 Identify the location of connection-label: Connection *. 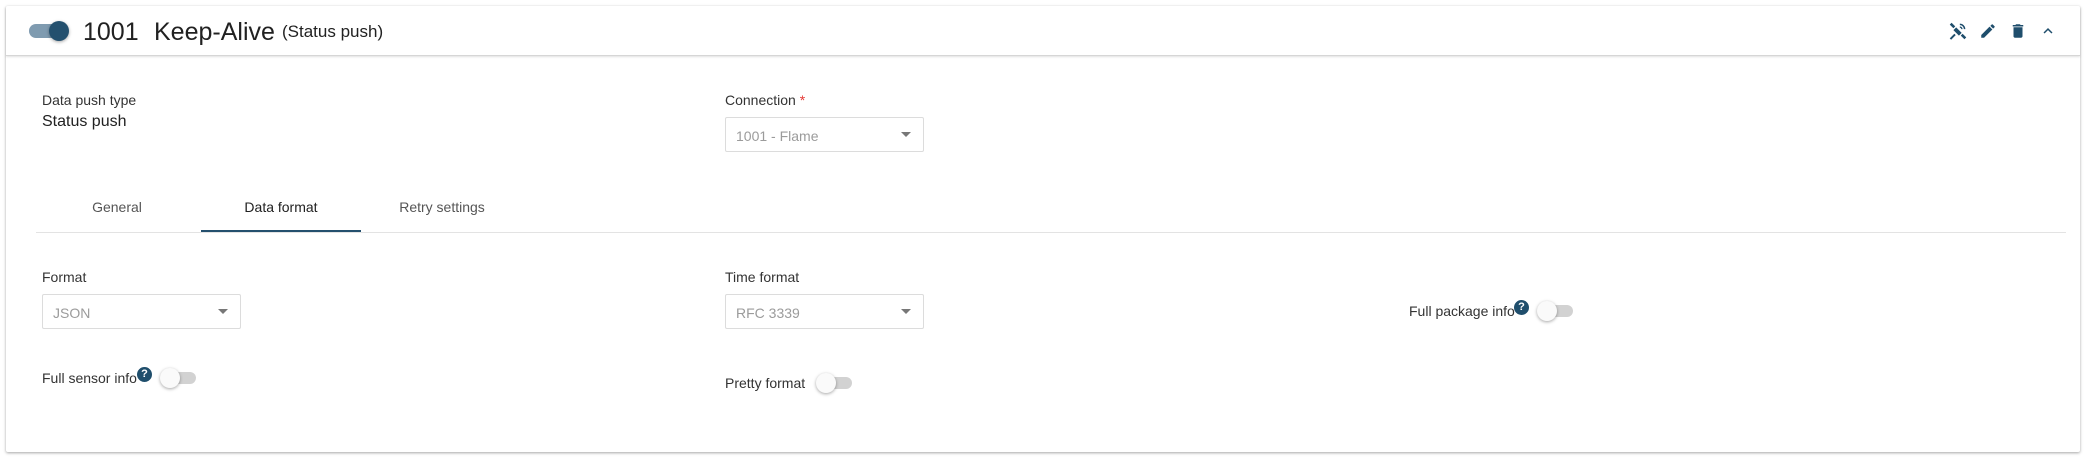
(765, 100).